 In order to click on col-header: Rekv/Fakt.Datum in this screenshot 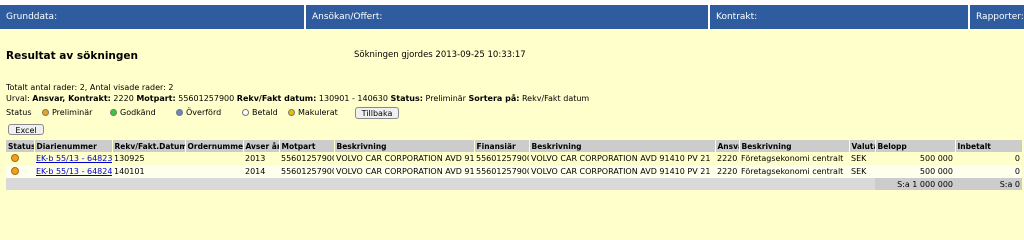, I will do `click(149, 146)`.